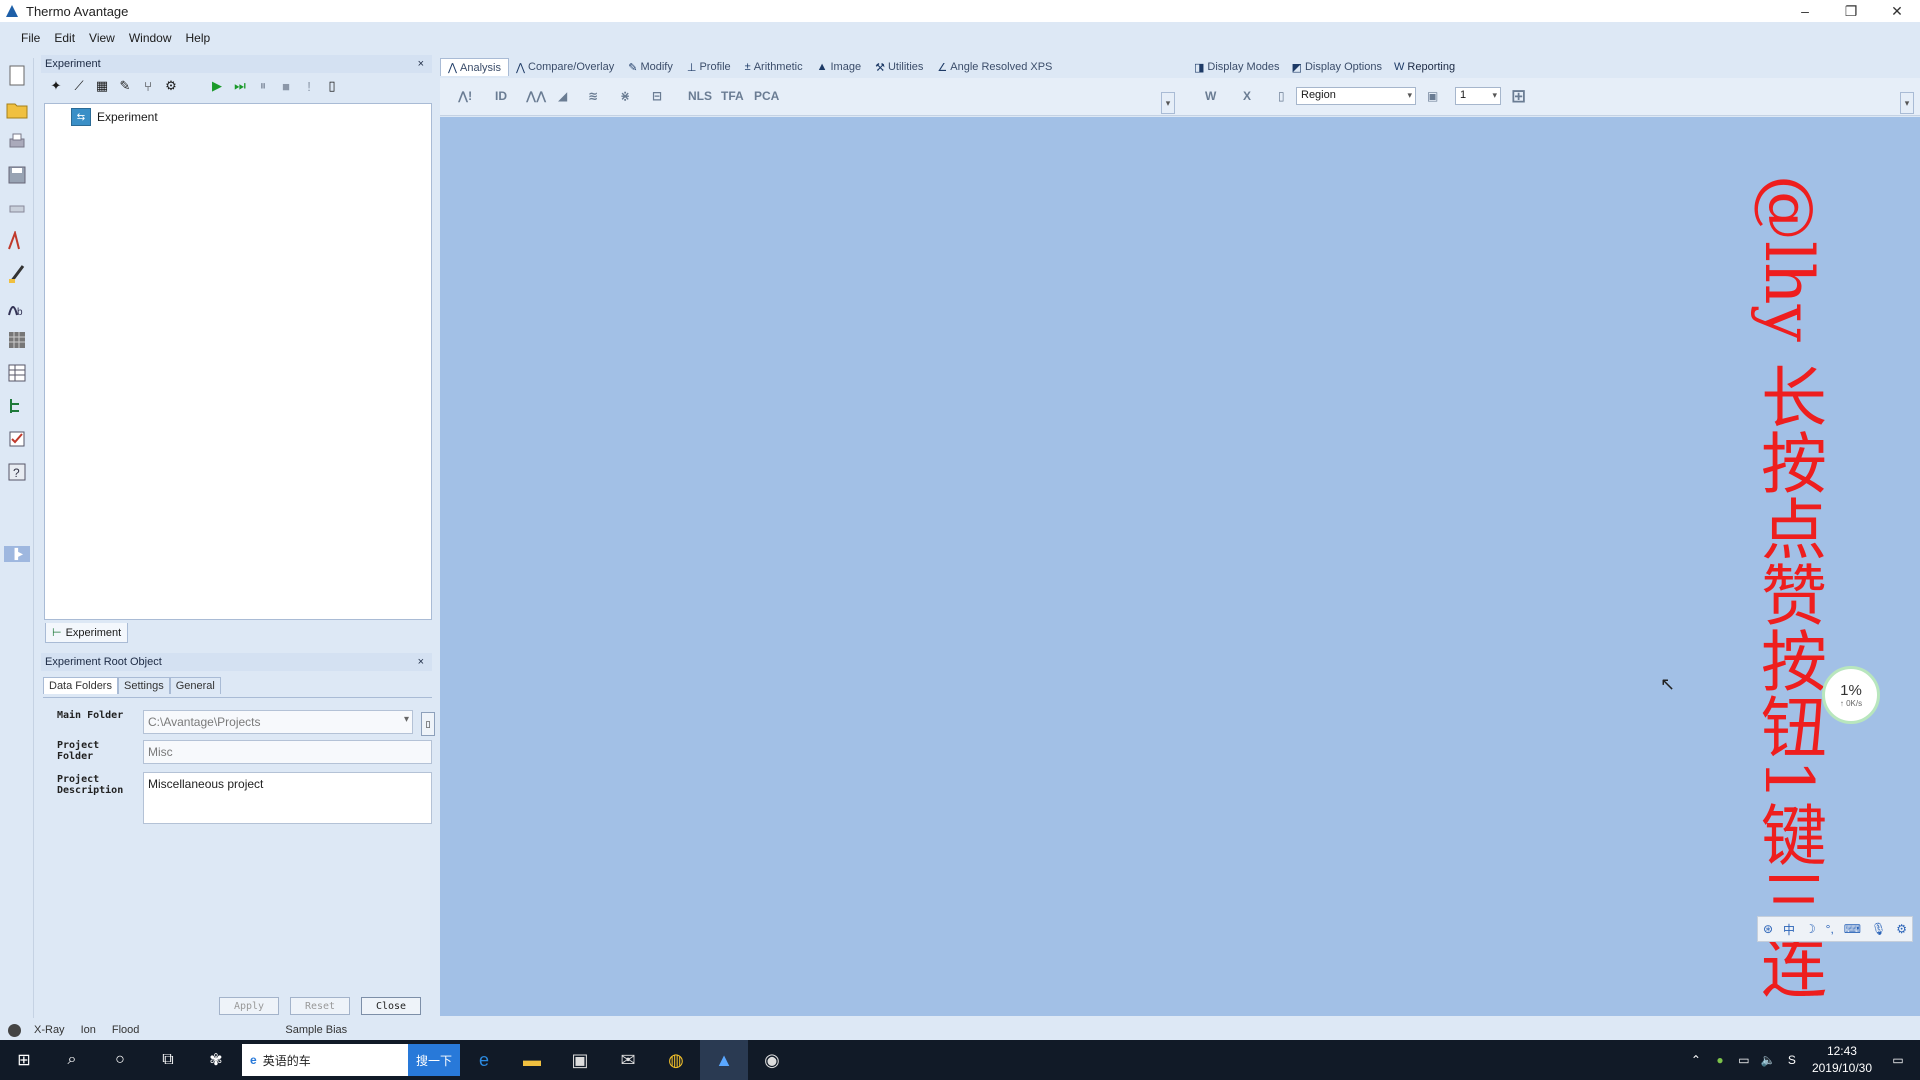  I want to click on ime-mic-icon: 🎙, so click(1878, 929).